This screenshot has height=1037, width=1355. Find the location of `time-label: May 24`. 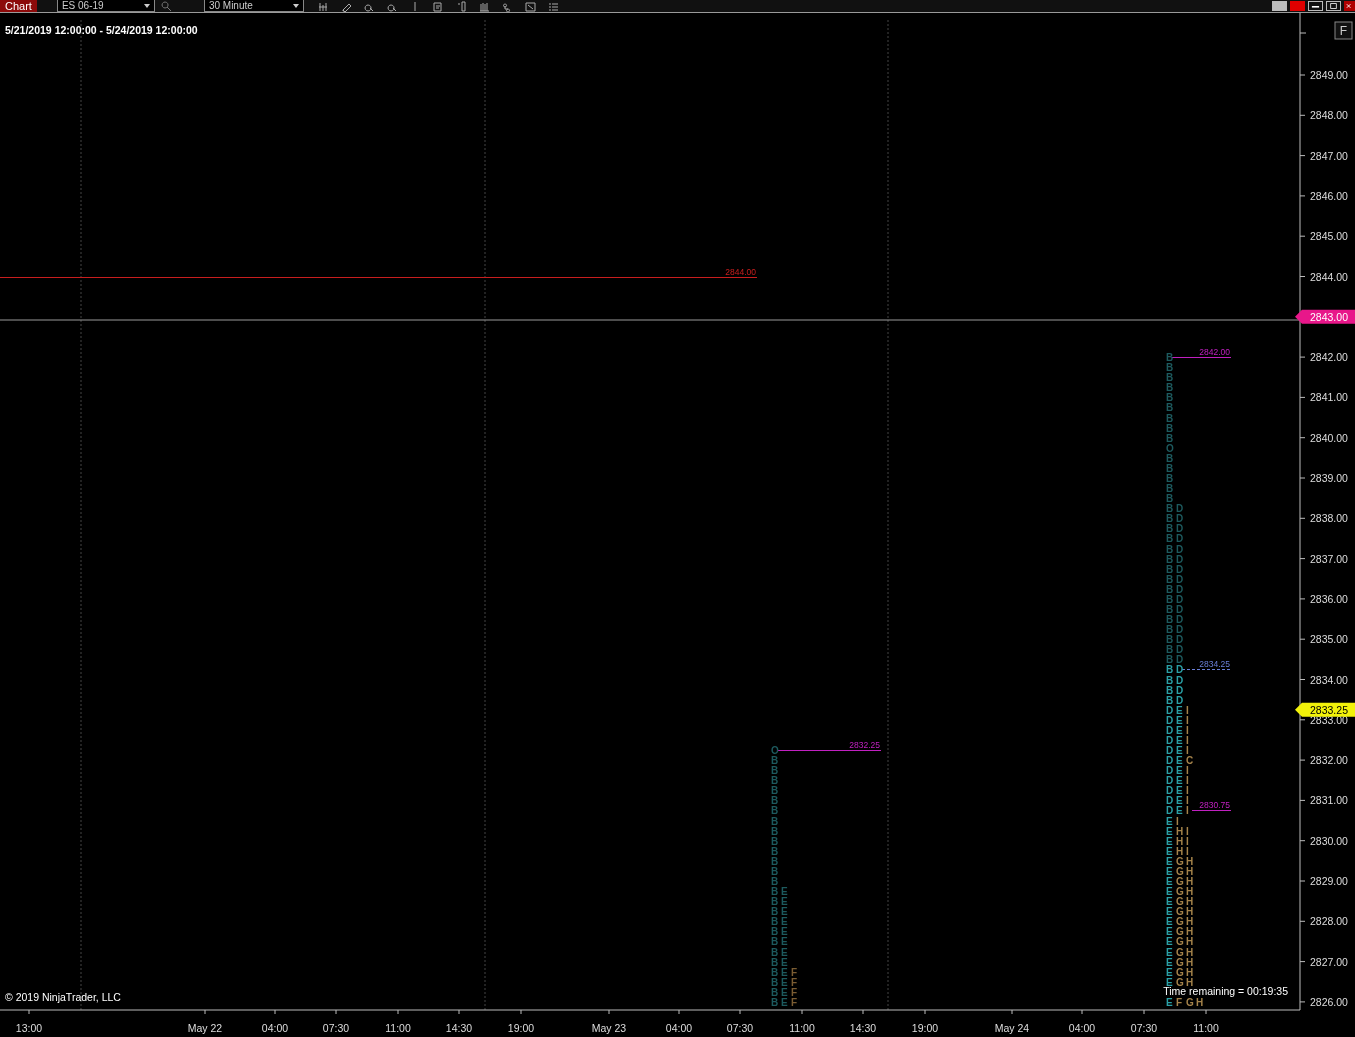

time-label: May 24 is located at coordinates (1012, 1028).